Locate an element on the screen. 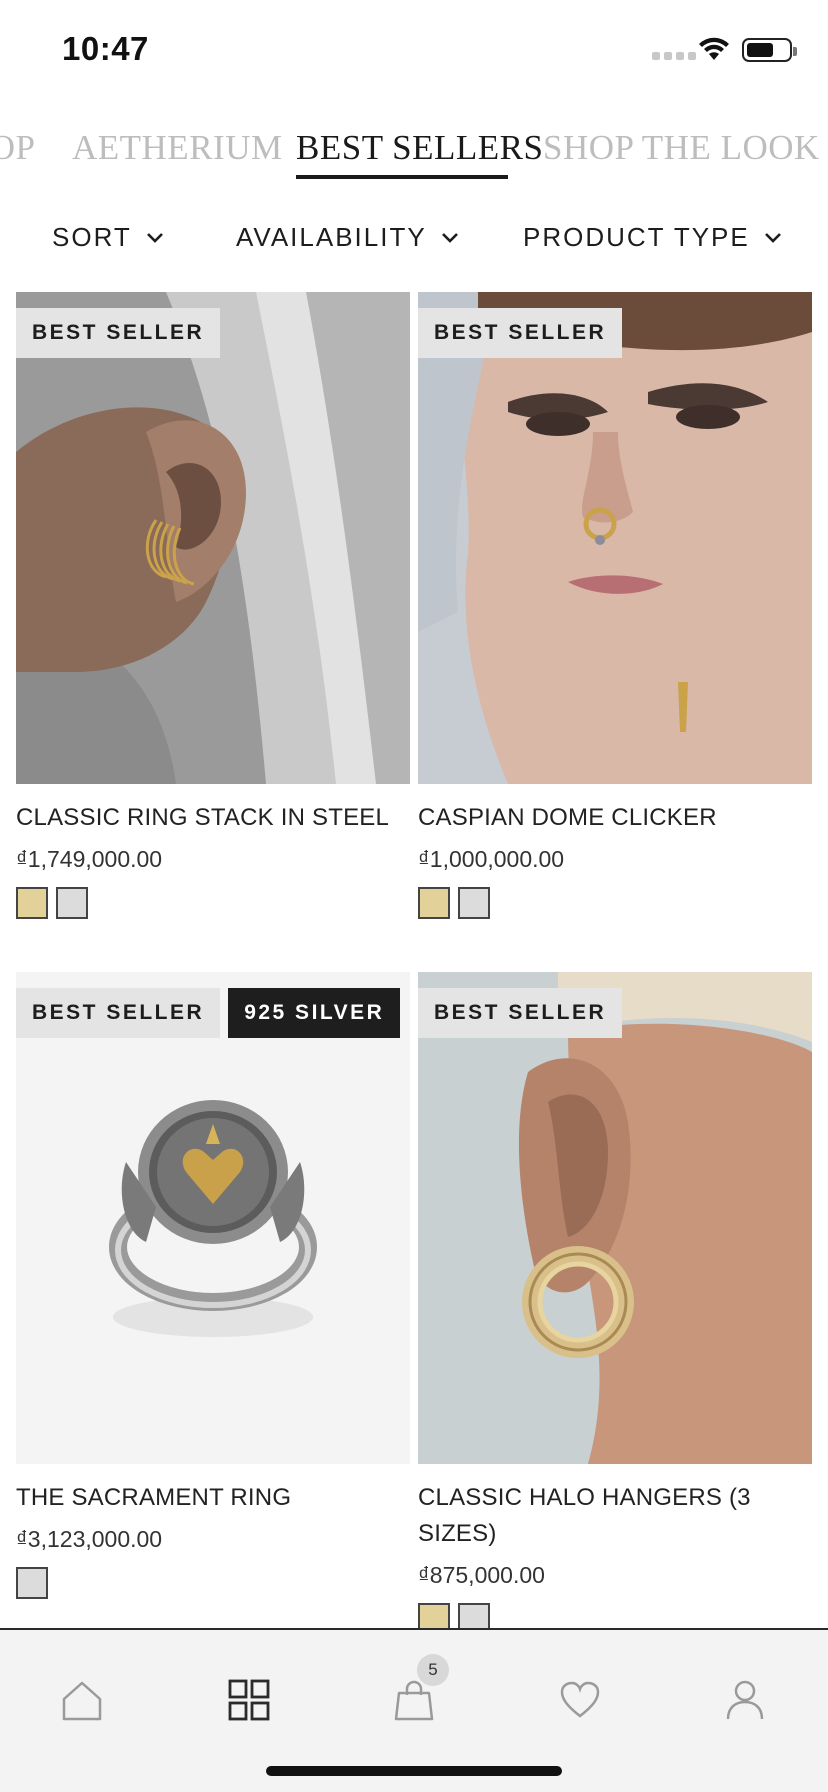 The width and height of the screenshot is (828, 1792). sort-button: SORT is located at coordinates (108, 237).